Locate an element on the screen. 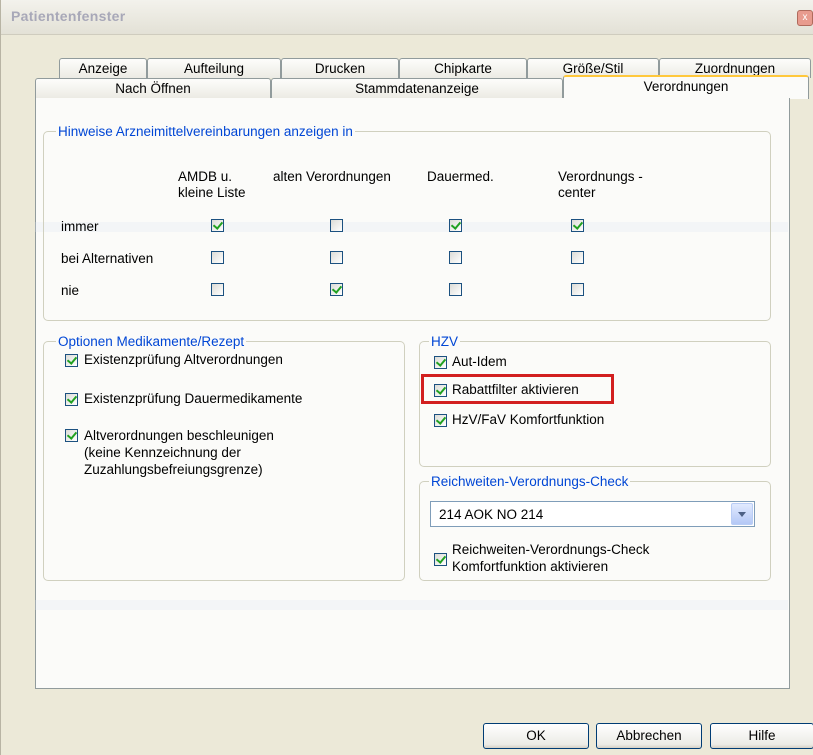  matrix-checkbox-r1-c2 is located at coordinates (455, 257).